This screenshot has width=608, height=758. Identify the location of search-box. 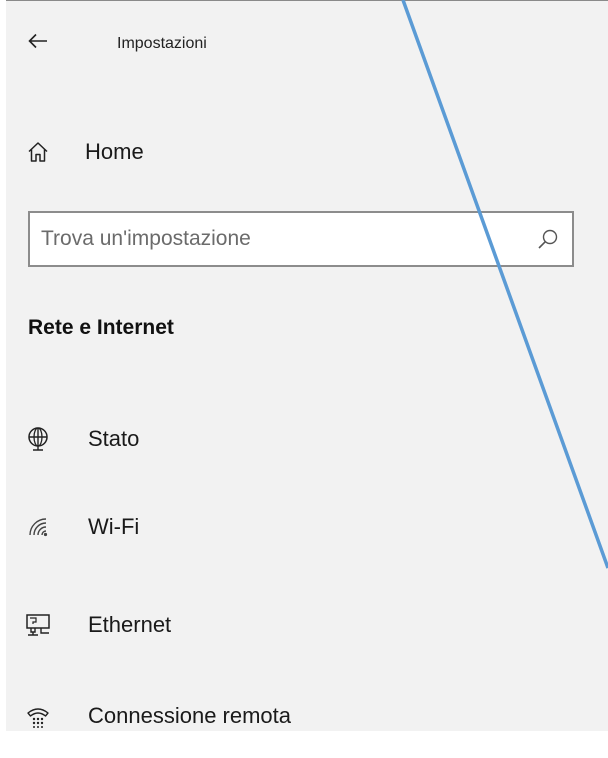
(301, 239).